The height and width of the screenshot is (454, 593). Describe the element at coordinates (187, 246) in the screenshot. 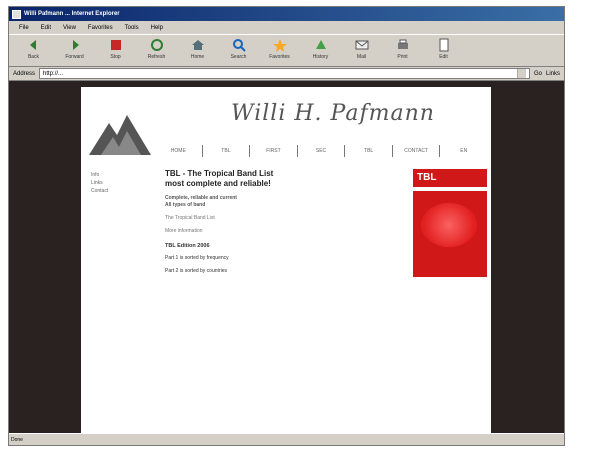

I see `section-heading: TBL Edition 2006` at that location.